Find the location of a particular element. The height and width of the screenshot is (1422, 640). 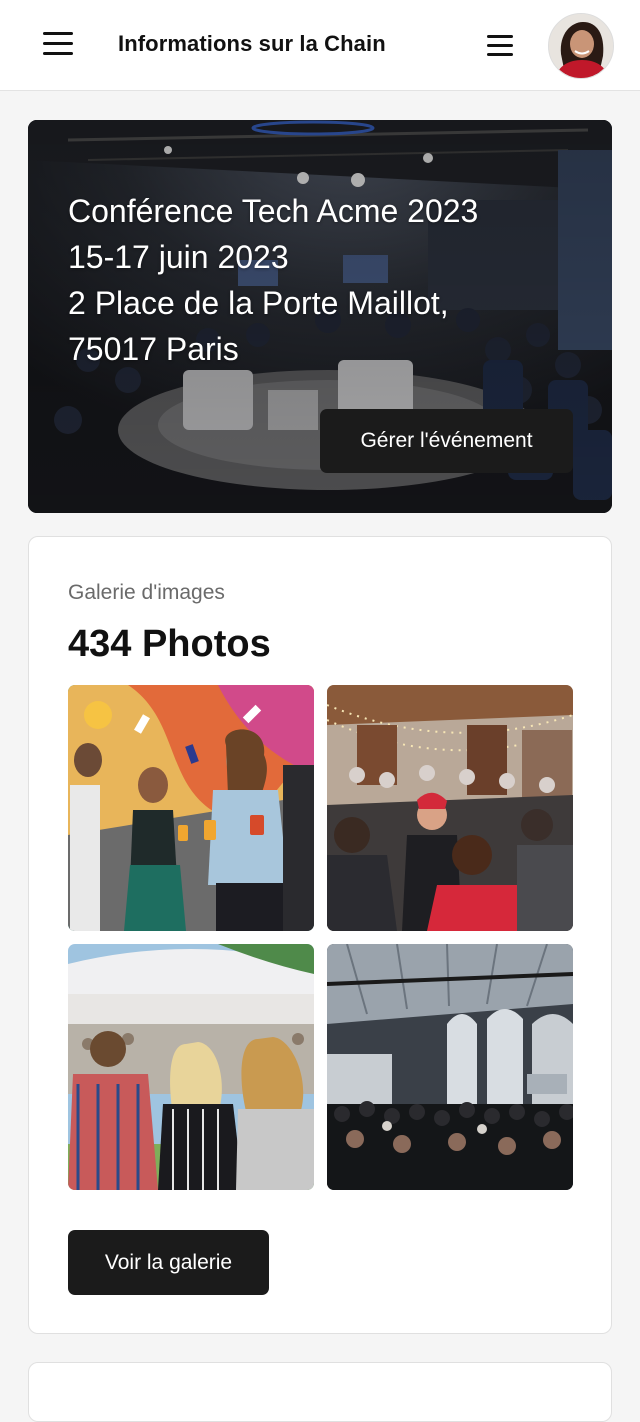

festival-crowd-photo is located at coordinates (191, 1067).